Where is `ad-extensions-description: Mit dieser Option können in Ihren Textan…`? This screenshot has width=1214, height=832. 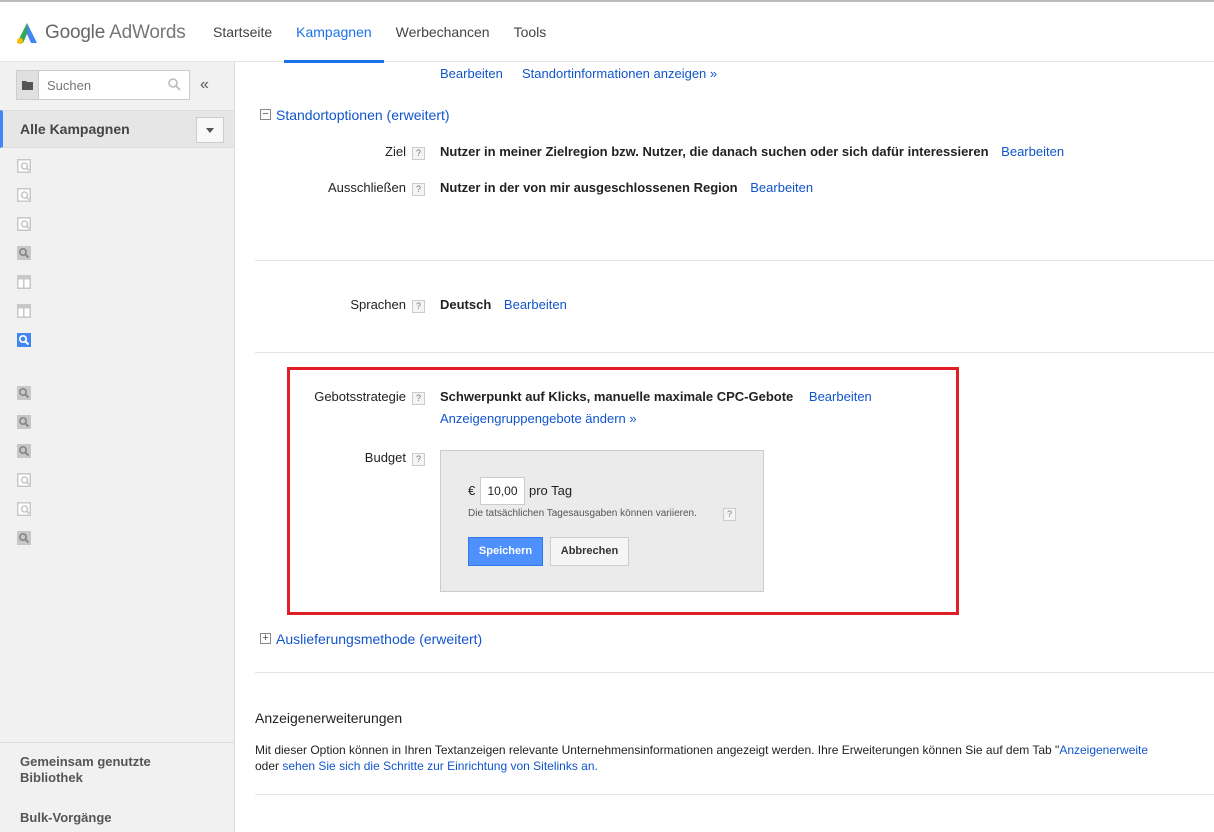 ad-extensions-description: Mit dieser Option können in Ihren Textan… is located at coordinates (734, 758).